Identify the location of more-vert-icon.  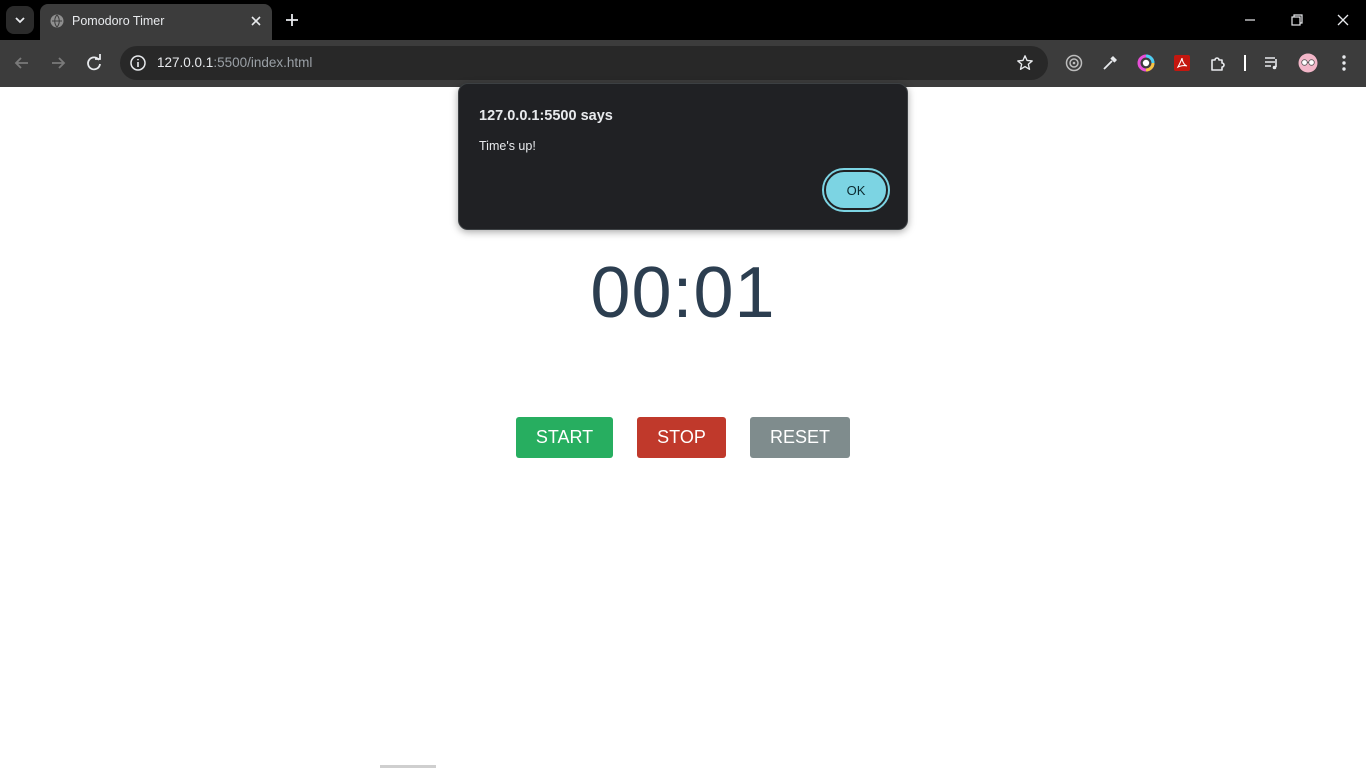
(1344, 63).